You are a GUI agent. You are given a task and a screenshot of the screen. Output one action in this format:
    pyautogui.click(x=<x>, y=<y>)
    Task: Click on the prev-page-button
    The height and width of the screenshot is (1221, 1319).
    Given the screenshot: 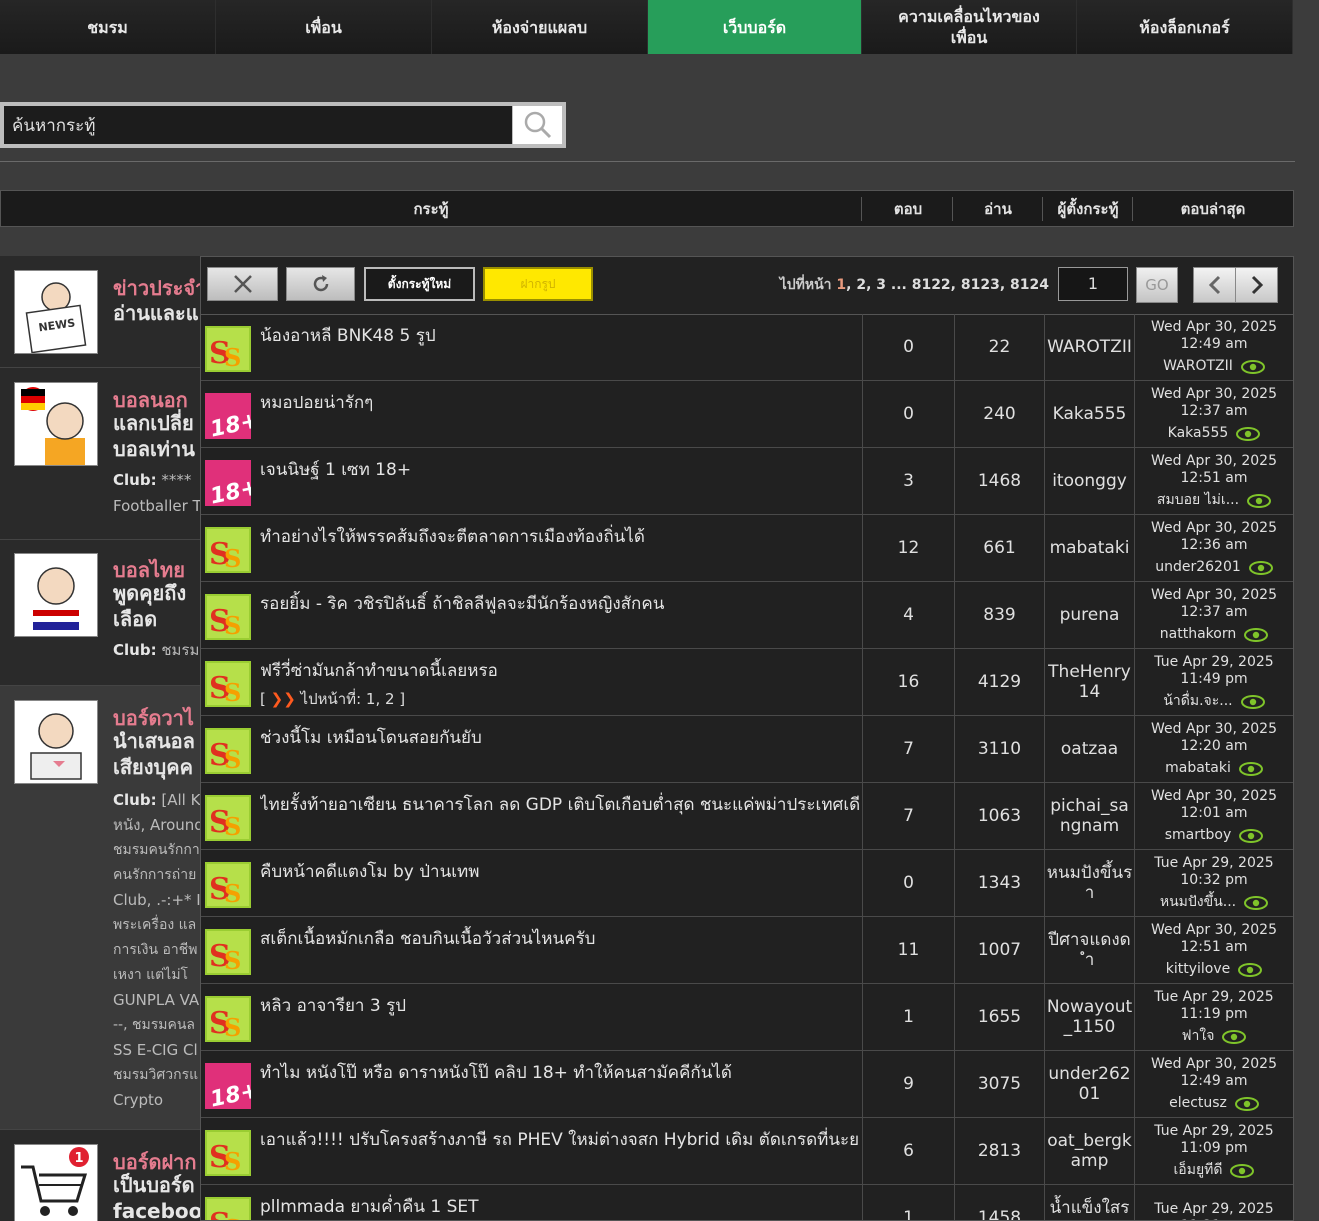 What is the action you would take?
    pyautogui.click(x=1214, y=285)
    